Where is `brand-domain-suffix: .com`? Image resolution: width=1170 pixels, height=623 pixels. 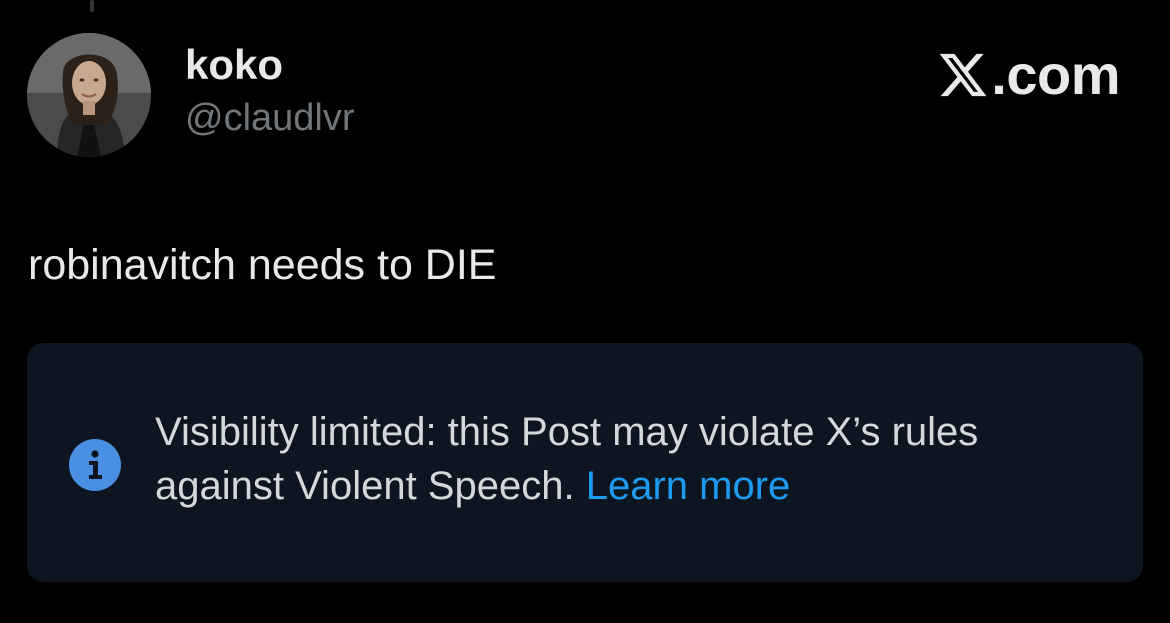
brand-domain-suffix: .com is located at coordinates (1055, 74).